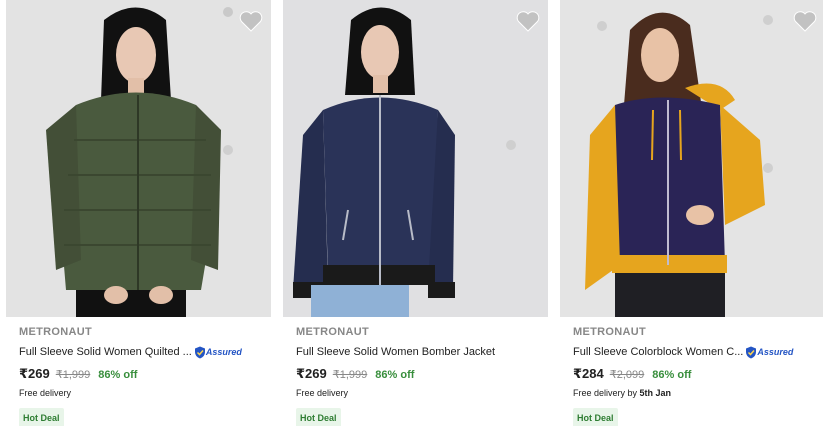 The image size is (823, 426). What do you see at coordinates (588, 373) in the screenshot?
I see `selling-price: ₹284` at bounding box center [588, 373].